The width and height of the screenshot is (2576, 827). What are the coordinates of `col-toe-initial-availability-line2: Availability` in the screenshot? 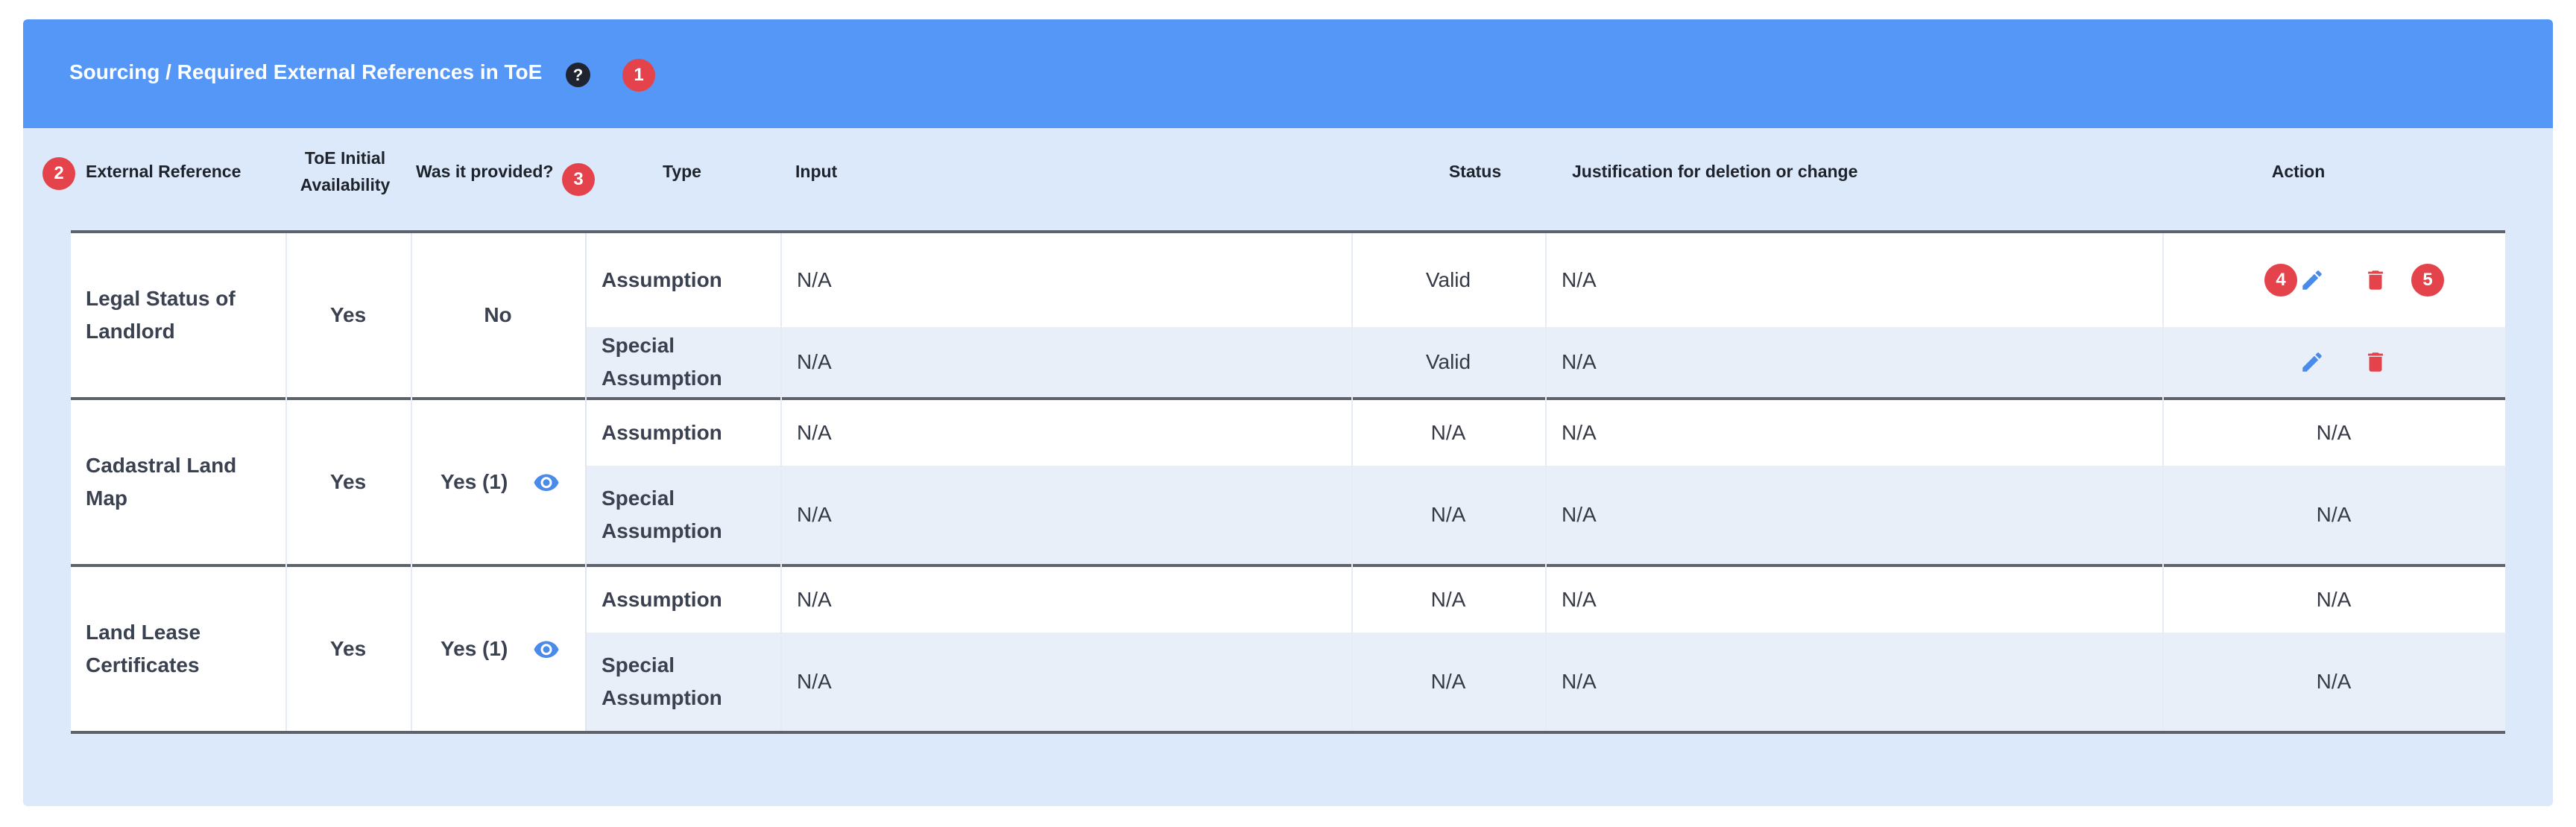 It's located at (345, 184).